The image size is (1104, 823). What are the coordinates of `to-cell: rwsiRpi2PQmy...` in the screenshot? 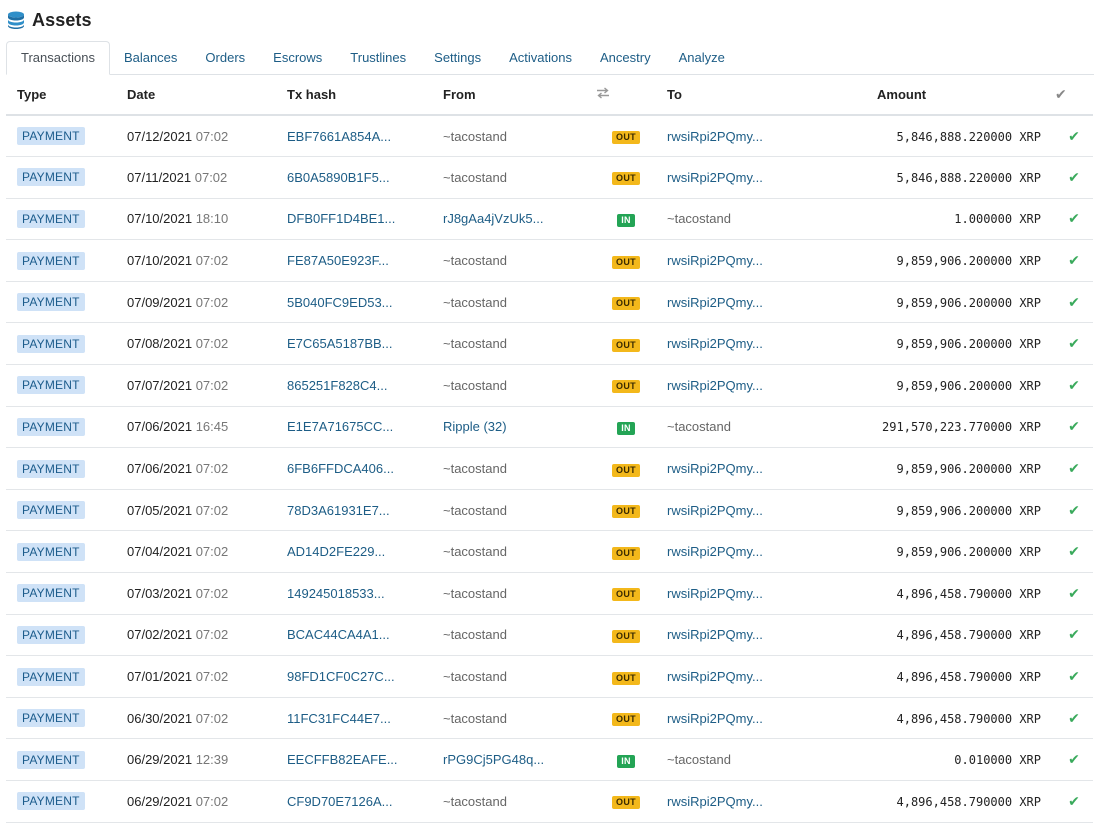 It's located at (761, 344).